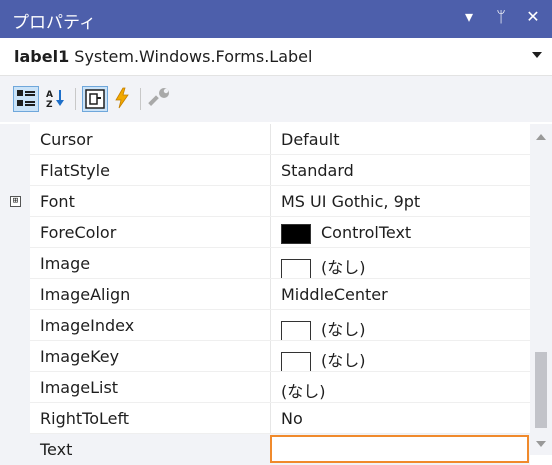  I want to click on chevron-down-icon, so click(537, 55).